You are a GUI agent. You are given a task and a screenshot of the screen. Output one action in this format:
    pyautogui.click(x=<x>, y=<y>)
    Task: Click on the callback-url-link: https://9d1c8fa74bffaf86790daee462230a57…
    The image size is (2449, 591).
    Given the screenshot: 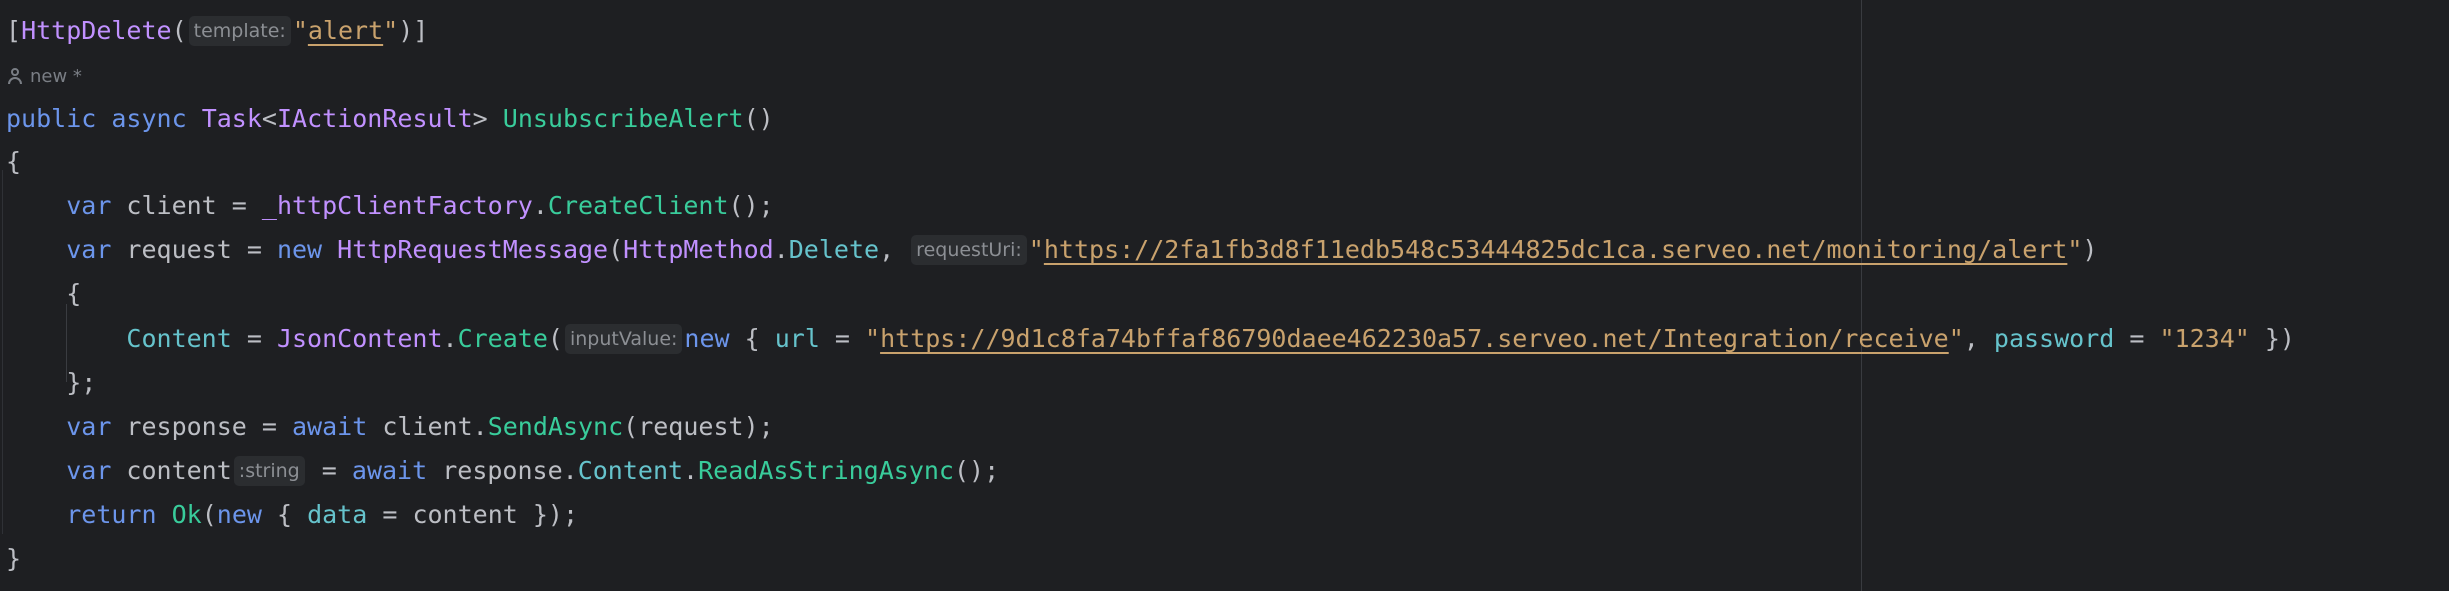 What is the action you would take?
    pyautogui.click(x=1414, y=338)
    